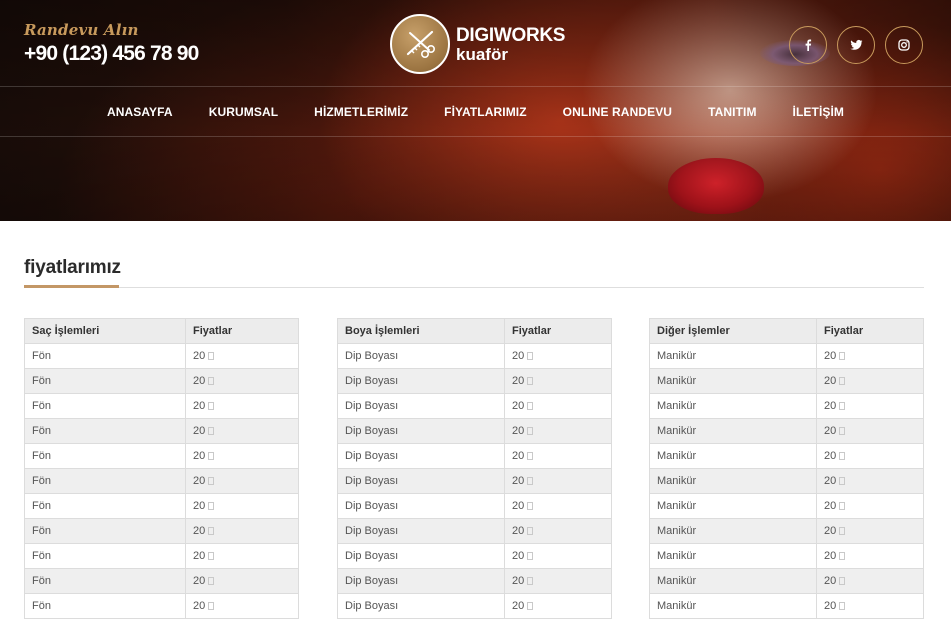 The height and width of the screenshot is (641, 951). What do you see at coordinates (474, 287) in the screenshot?
I see `title-divider` at bounding box center [474, 287].